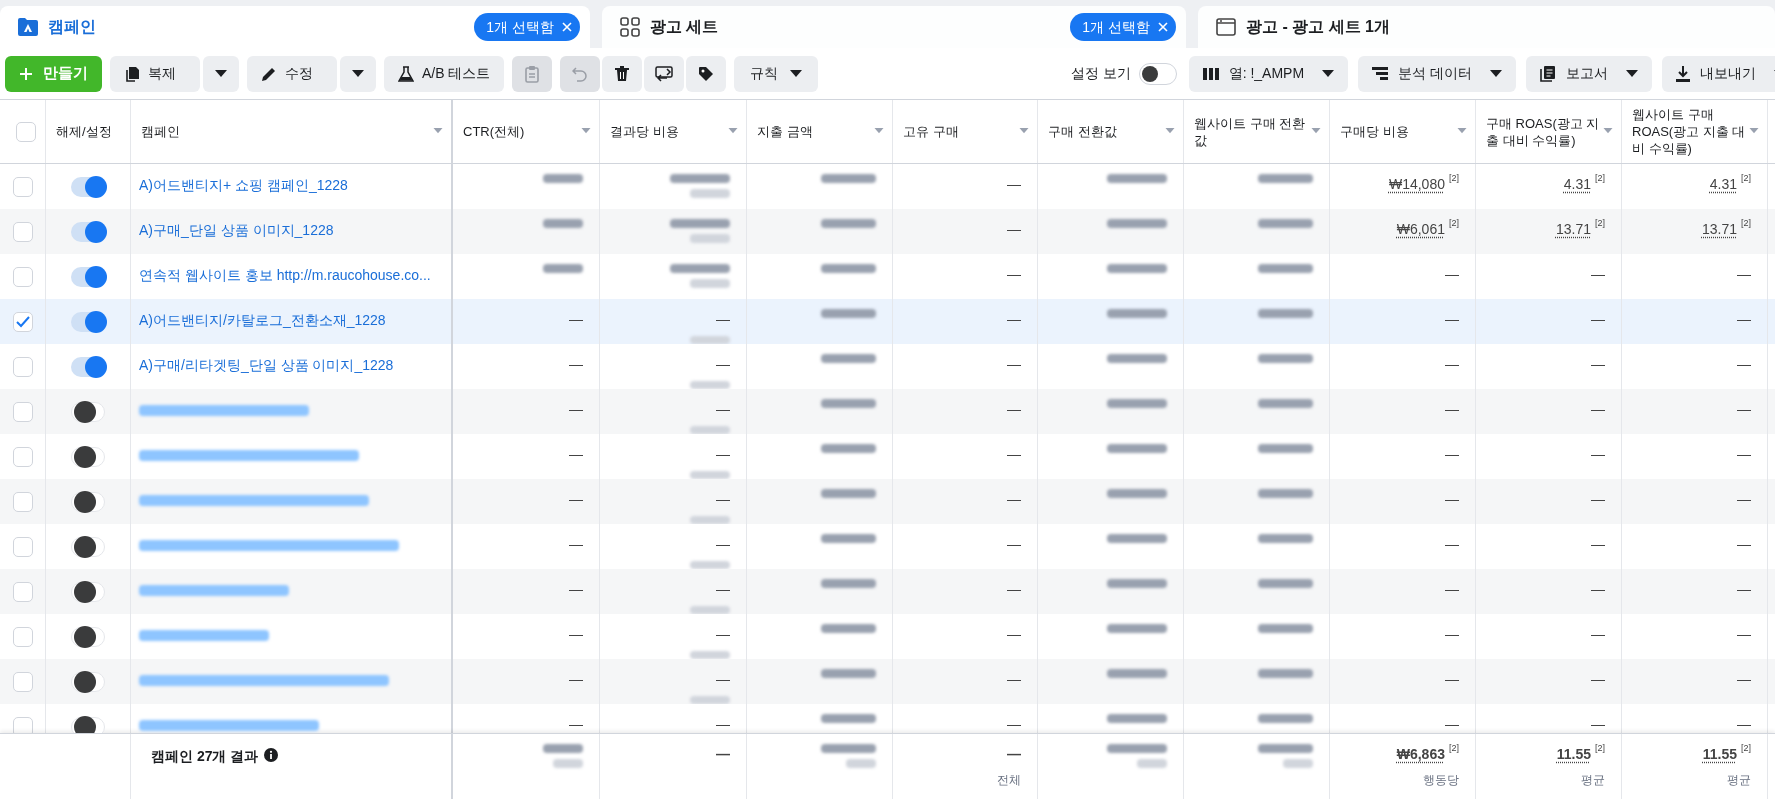 The width and height of the screenshot is (1775, 799). Describe the element at coordinates (1496, 73) in the screenshot. I see `caret-icon` at that location.